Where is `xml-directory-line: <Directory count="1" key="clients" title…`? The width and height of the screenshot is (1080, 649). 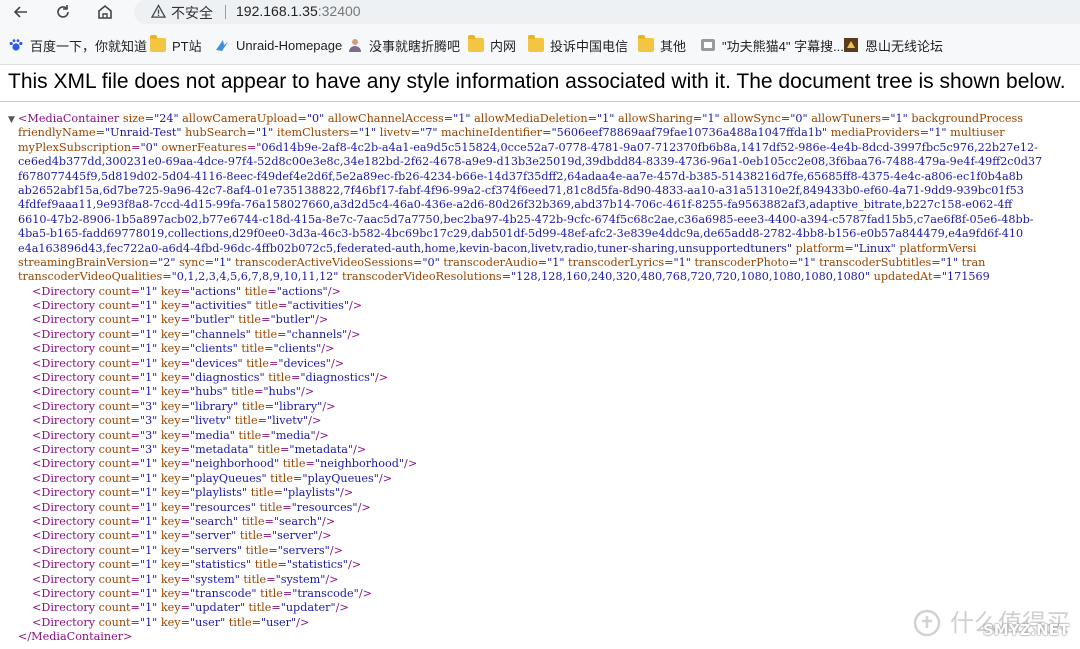
xml-directory-line: <Directory count="1" key="clients" title… is located at coordinates (540, 349).